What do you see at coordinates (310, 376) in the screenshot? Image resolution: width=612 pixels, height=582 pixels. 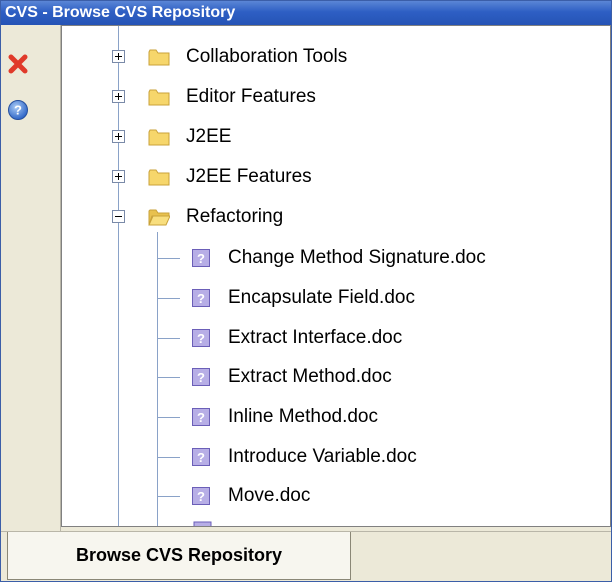 I see `file-label: Extract Method.doc` at bounding box center [310, 376].